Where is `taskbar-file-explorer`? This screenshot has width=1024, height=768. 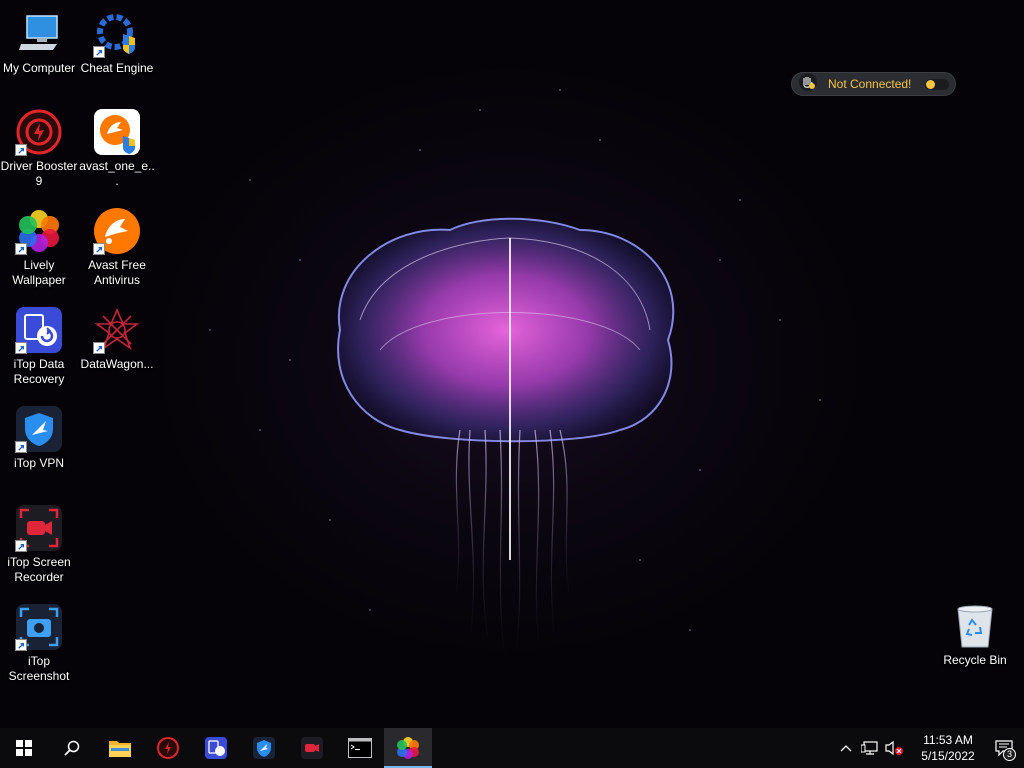
taskbar-file-explorer is located at coordinates (120, 748).